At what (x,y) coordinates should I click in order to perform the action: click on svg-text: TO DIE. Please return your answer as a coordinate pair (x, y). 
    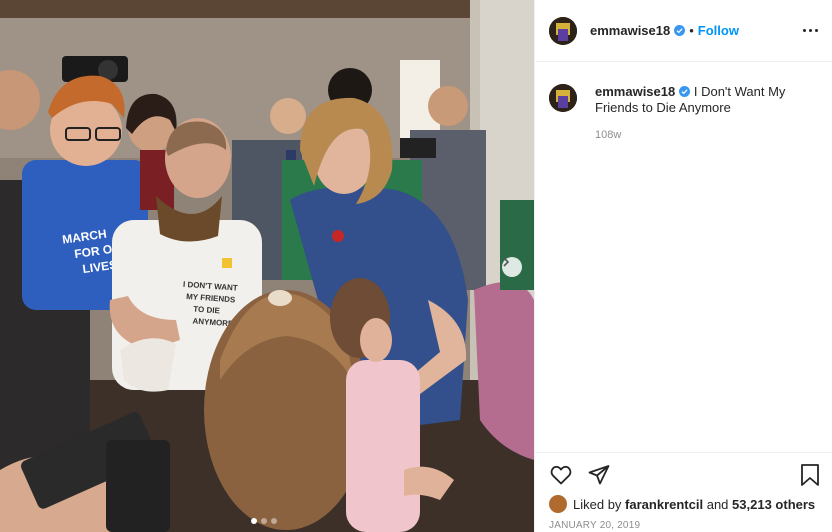
    Looking at the image, I should click on (207, 310).